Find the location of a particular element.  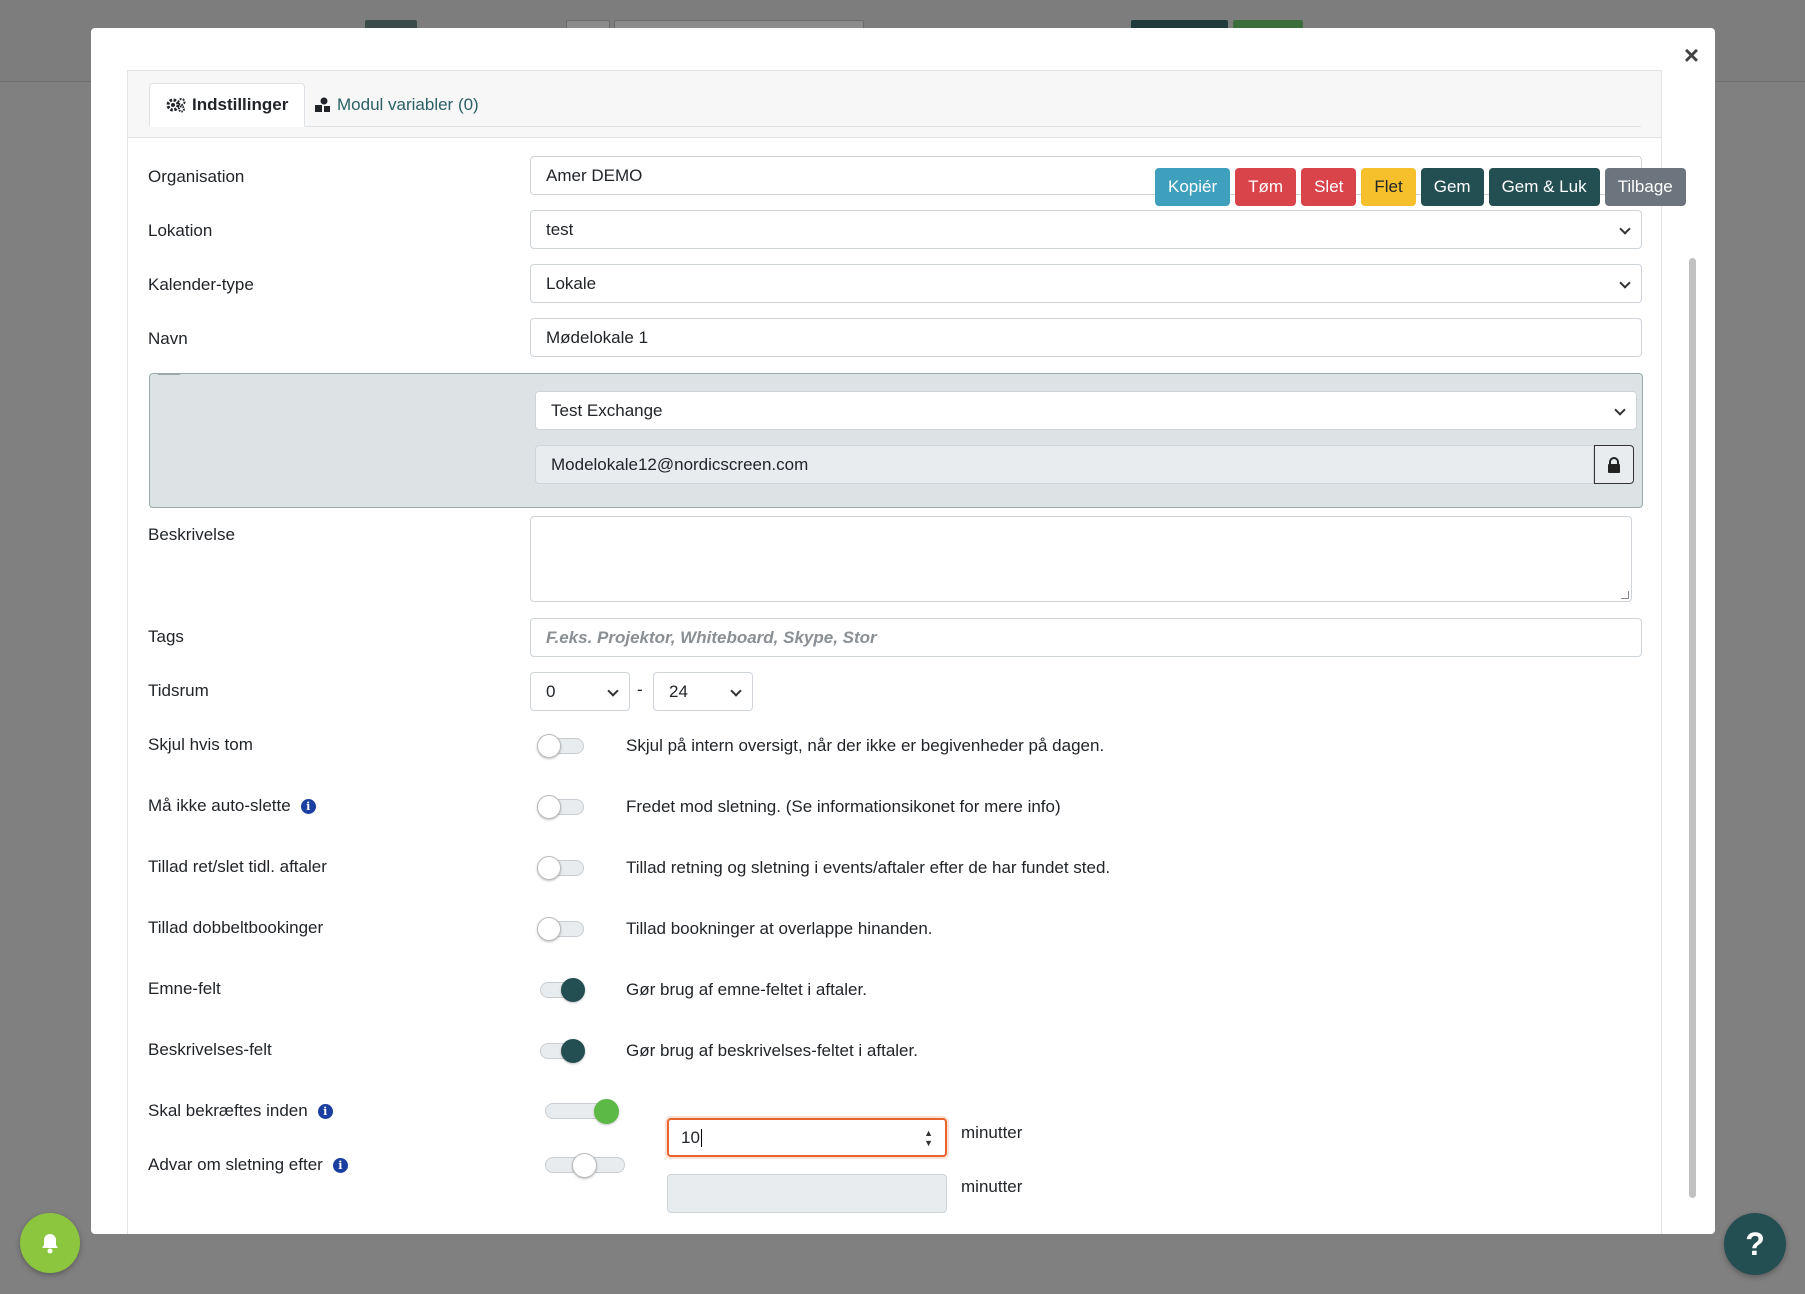

warn-minutes-input is located at coordinates (807, 1193).